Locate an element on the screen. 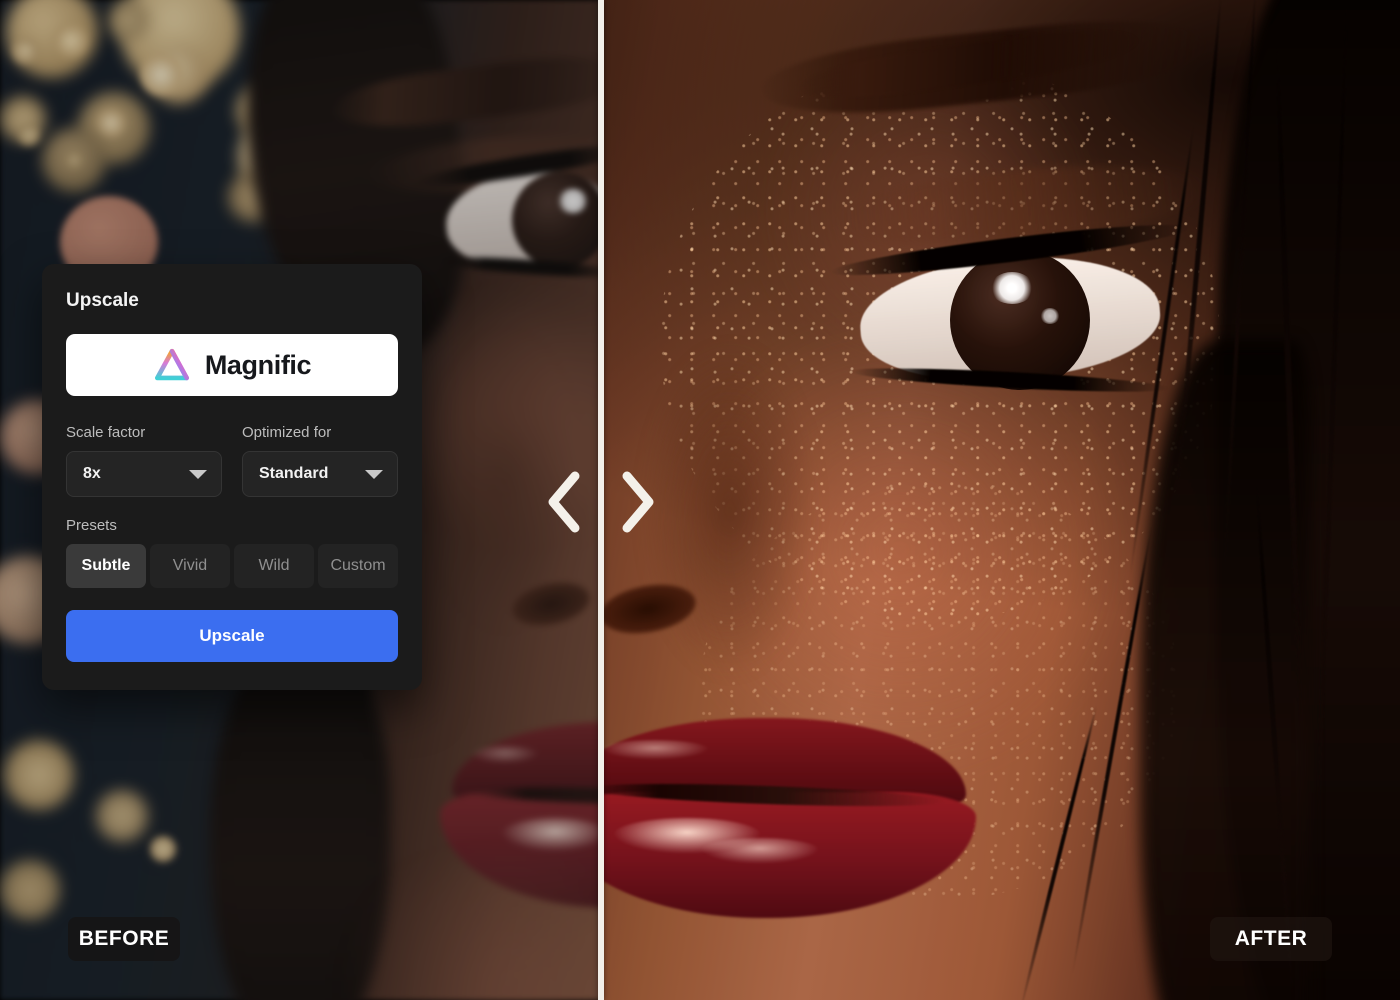 The height and width of the screenshot is (1000, 1400). optimized-for-select: Standard is located at coordinates (320, 474).